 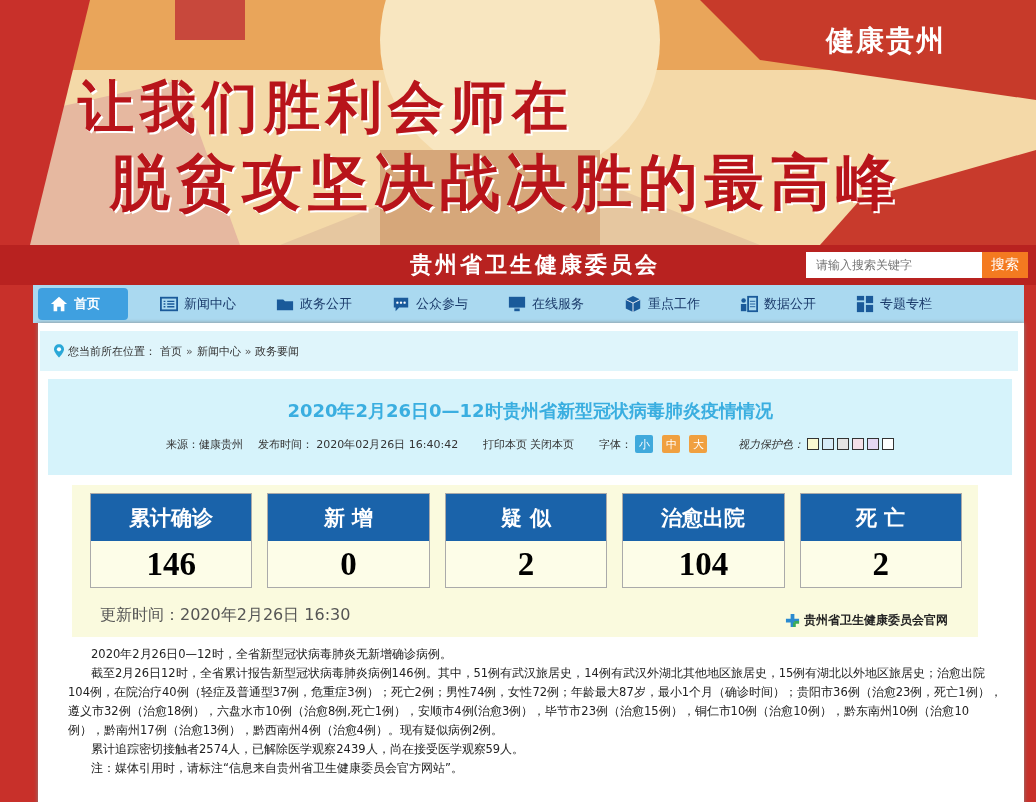 What do you see at coordinates (506, 182) in the screenshot?
I see `banner-slogan: 脱贫攻坚决战决胜的最高峰` at bounding box center [506, 182].